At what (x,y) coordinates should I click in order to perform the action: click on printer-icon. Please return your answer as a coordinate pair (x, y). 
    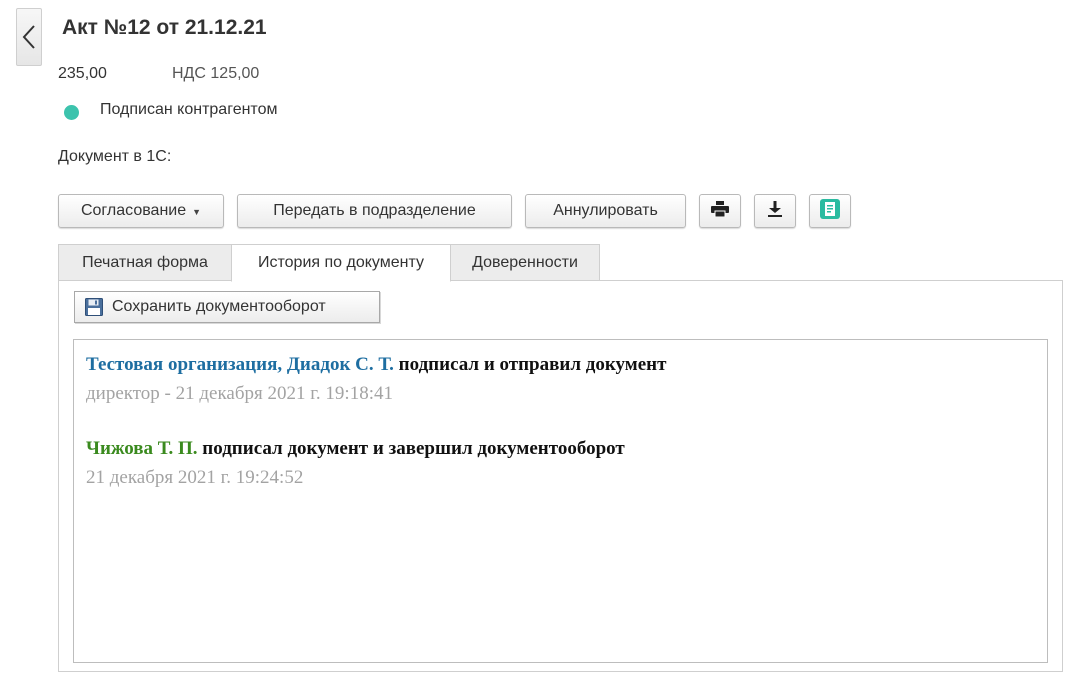
    Looking at the image, I should click on (720, 211).